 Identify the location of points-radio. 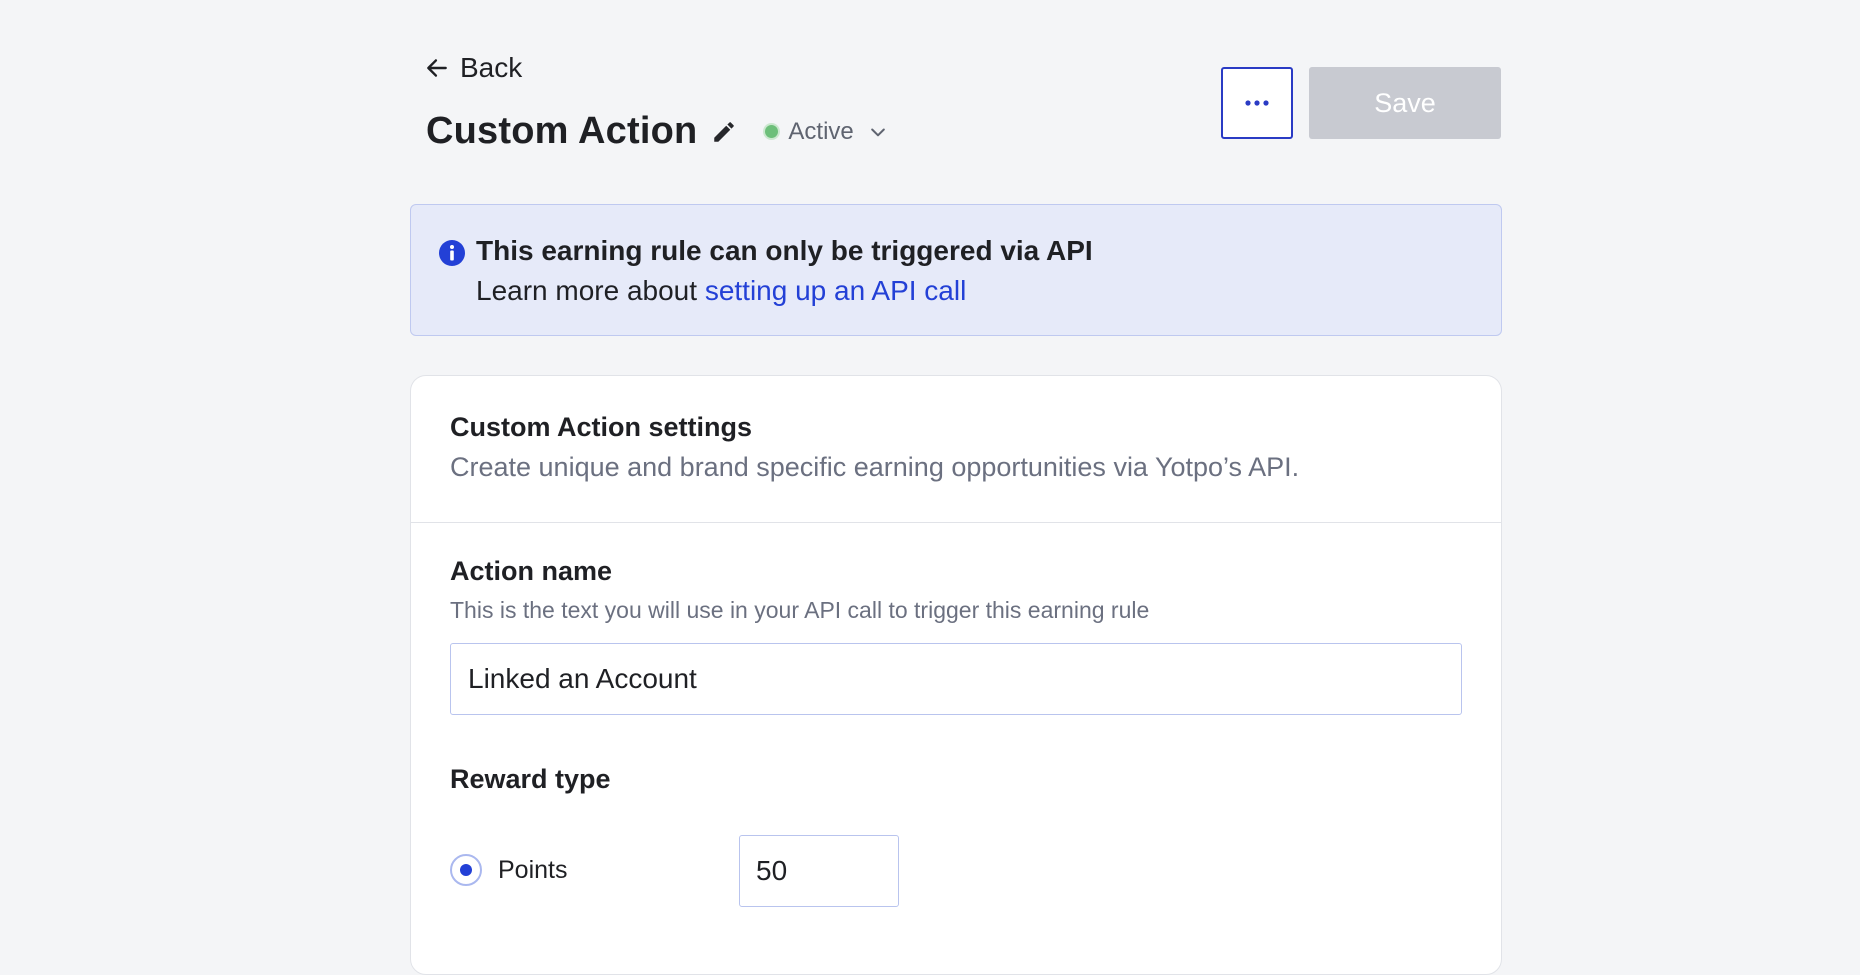
(466, 870).